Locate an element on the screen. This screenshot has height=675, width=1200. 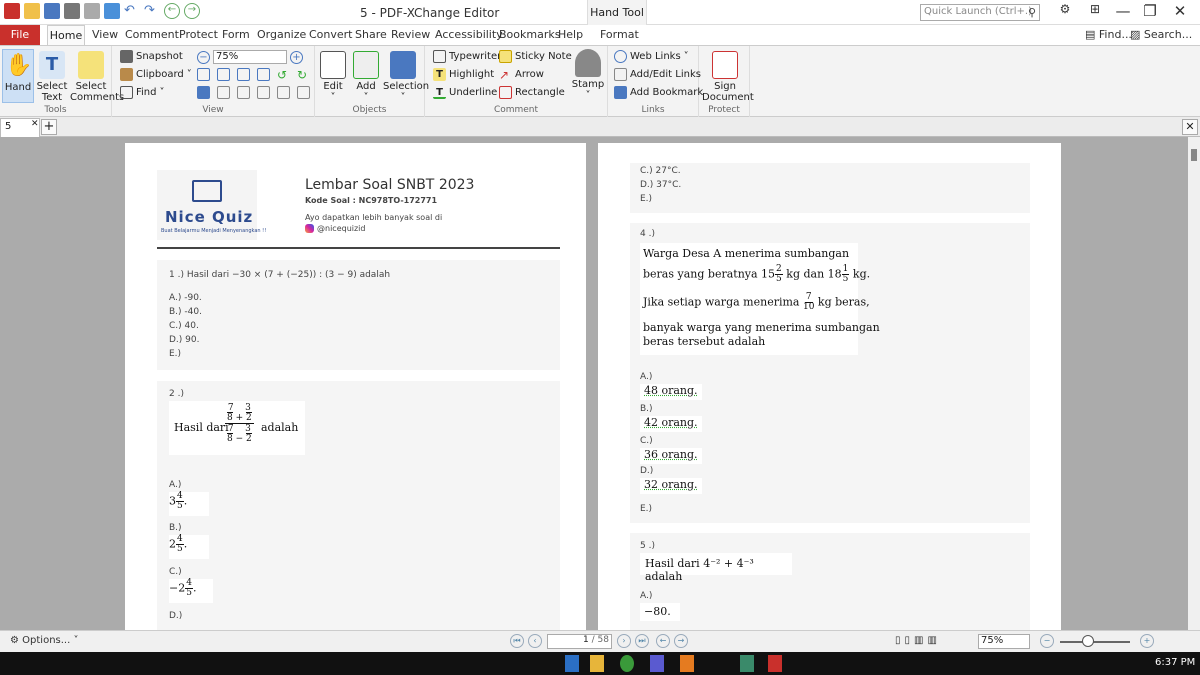
bookmark-view-icon is located at coordinates (203, 92).